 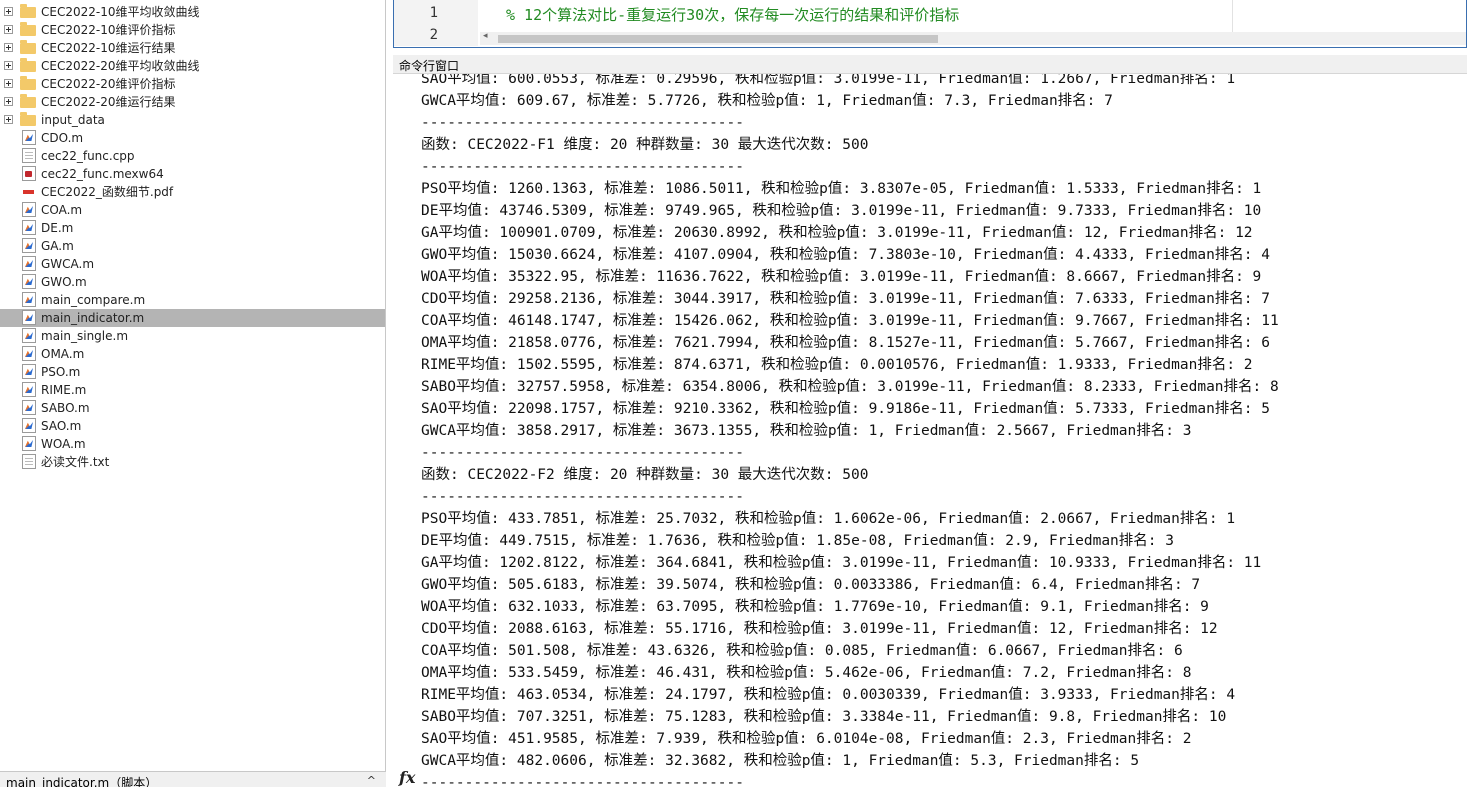 I want to click on file-row: cec22_func.cpp, so click(x=193, y=156).